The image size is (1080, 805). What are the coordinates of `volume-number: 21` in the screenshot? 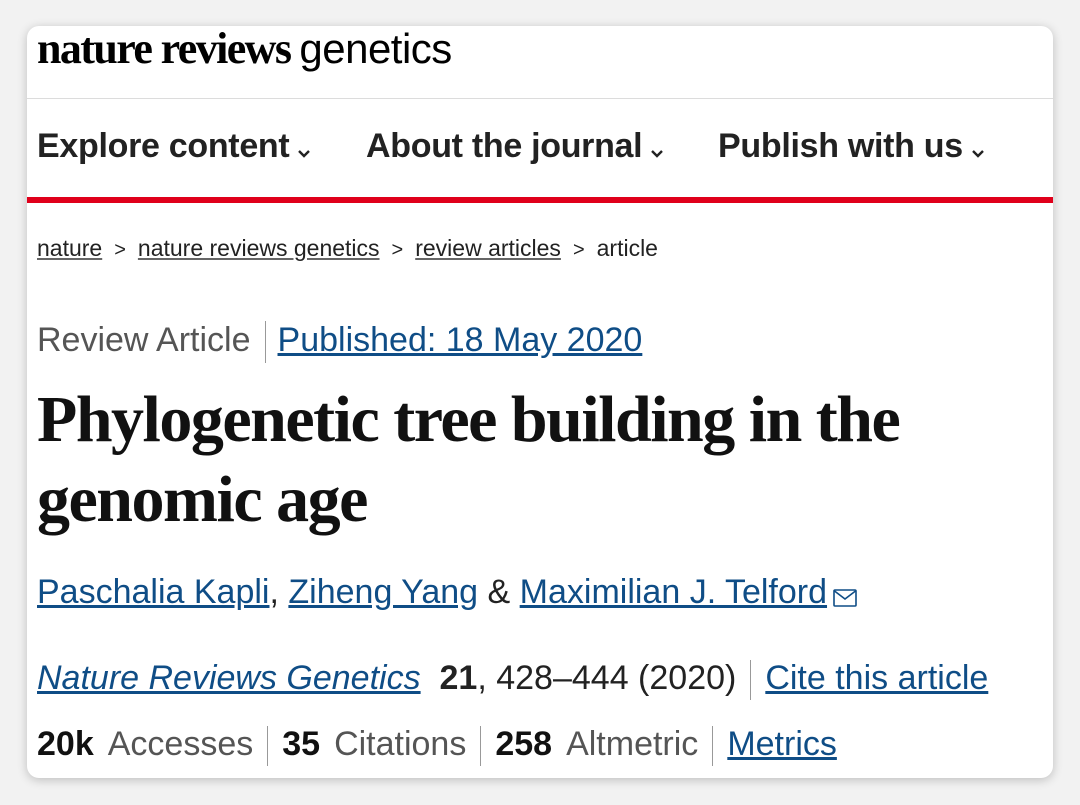 It's located at (458, 678).